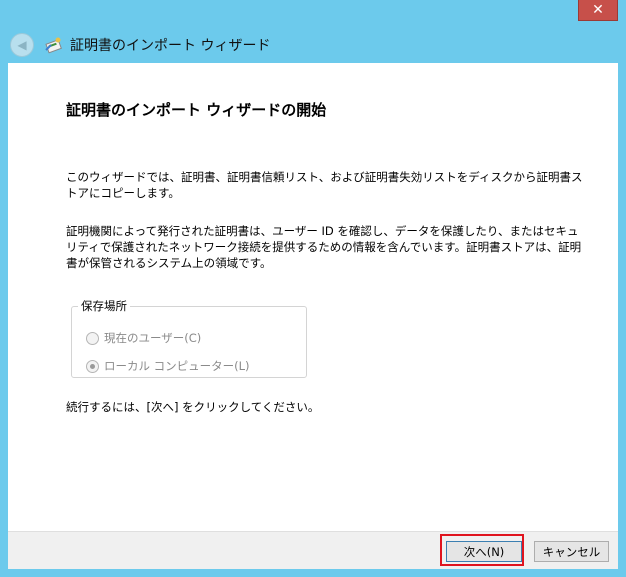 This screenshot has height=577, width=626. What do you see at coordinates (313, 573) in the screenshot?
I see `window-bottom-border` at bounding box center [313, 573].